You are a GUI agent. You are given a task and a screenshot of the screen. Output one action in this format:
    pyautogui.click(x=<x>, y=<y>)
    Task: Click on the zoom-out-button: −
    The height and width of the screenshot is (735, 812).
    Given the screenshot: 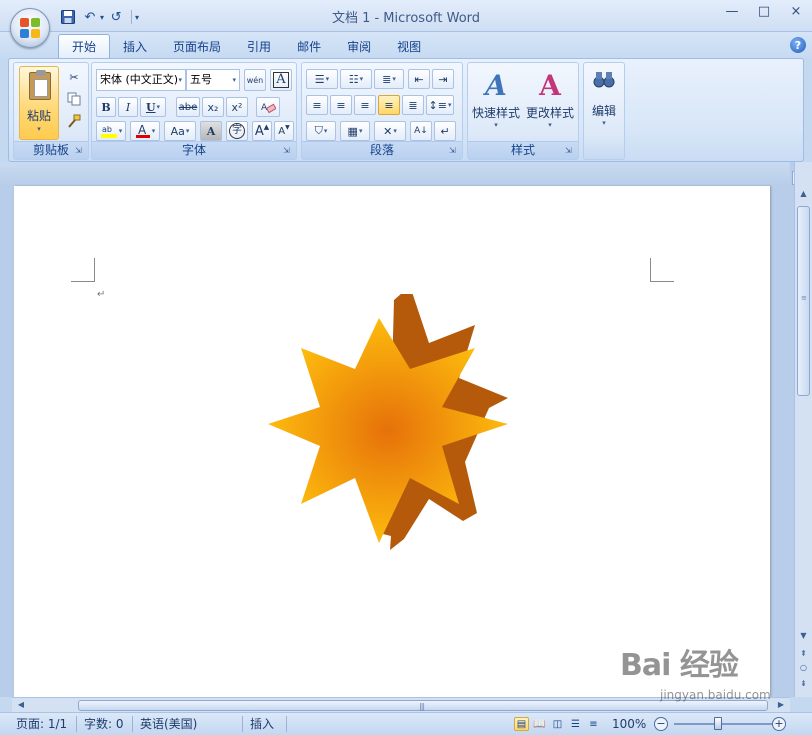 What is the action you would take?
    pyautogui.click(x=661, y=724)
    